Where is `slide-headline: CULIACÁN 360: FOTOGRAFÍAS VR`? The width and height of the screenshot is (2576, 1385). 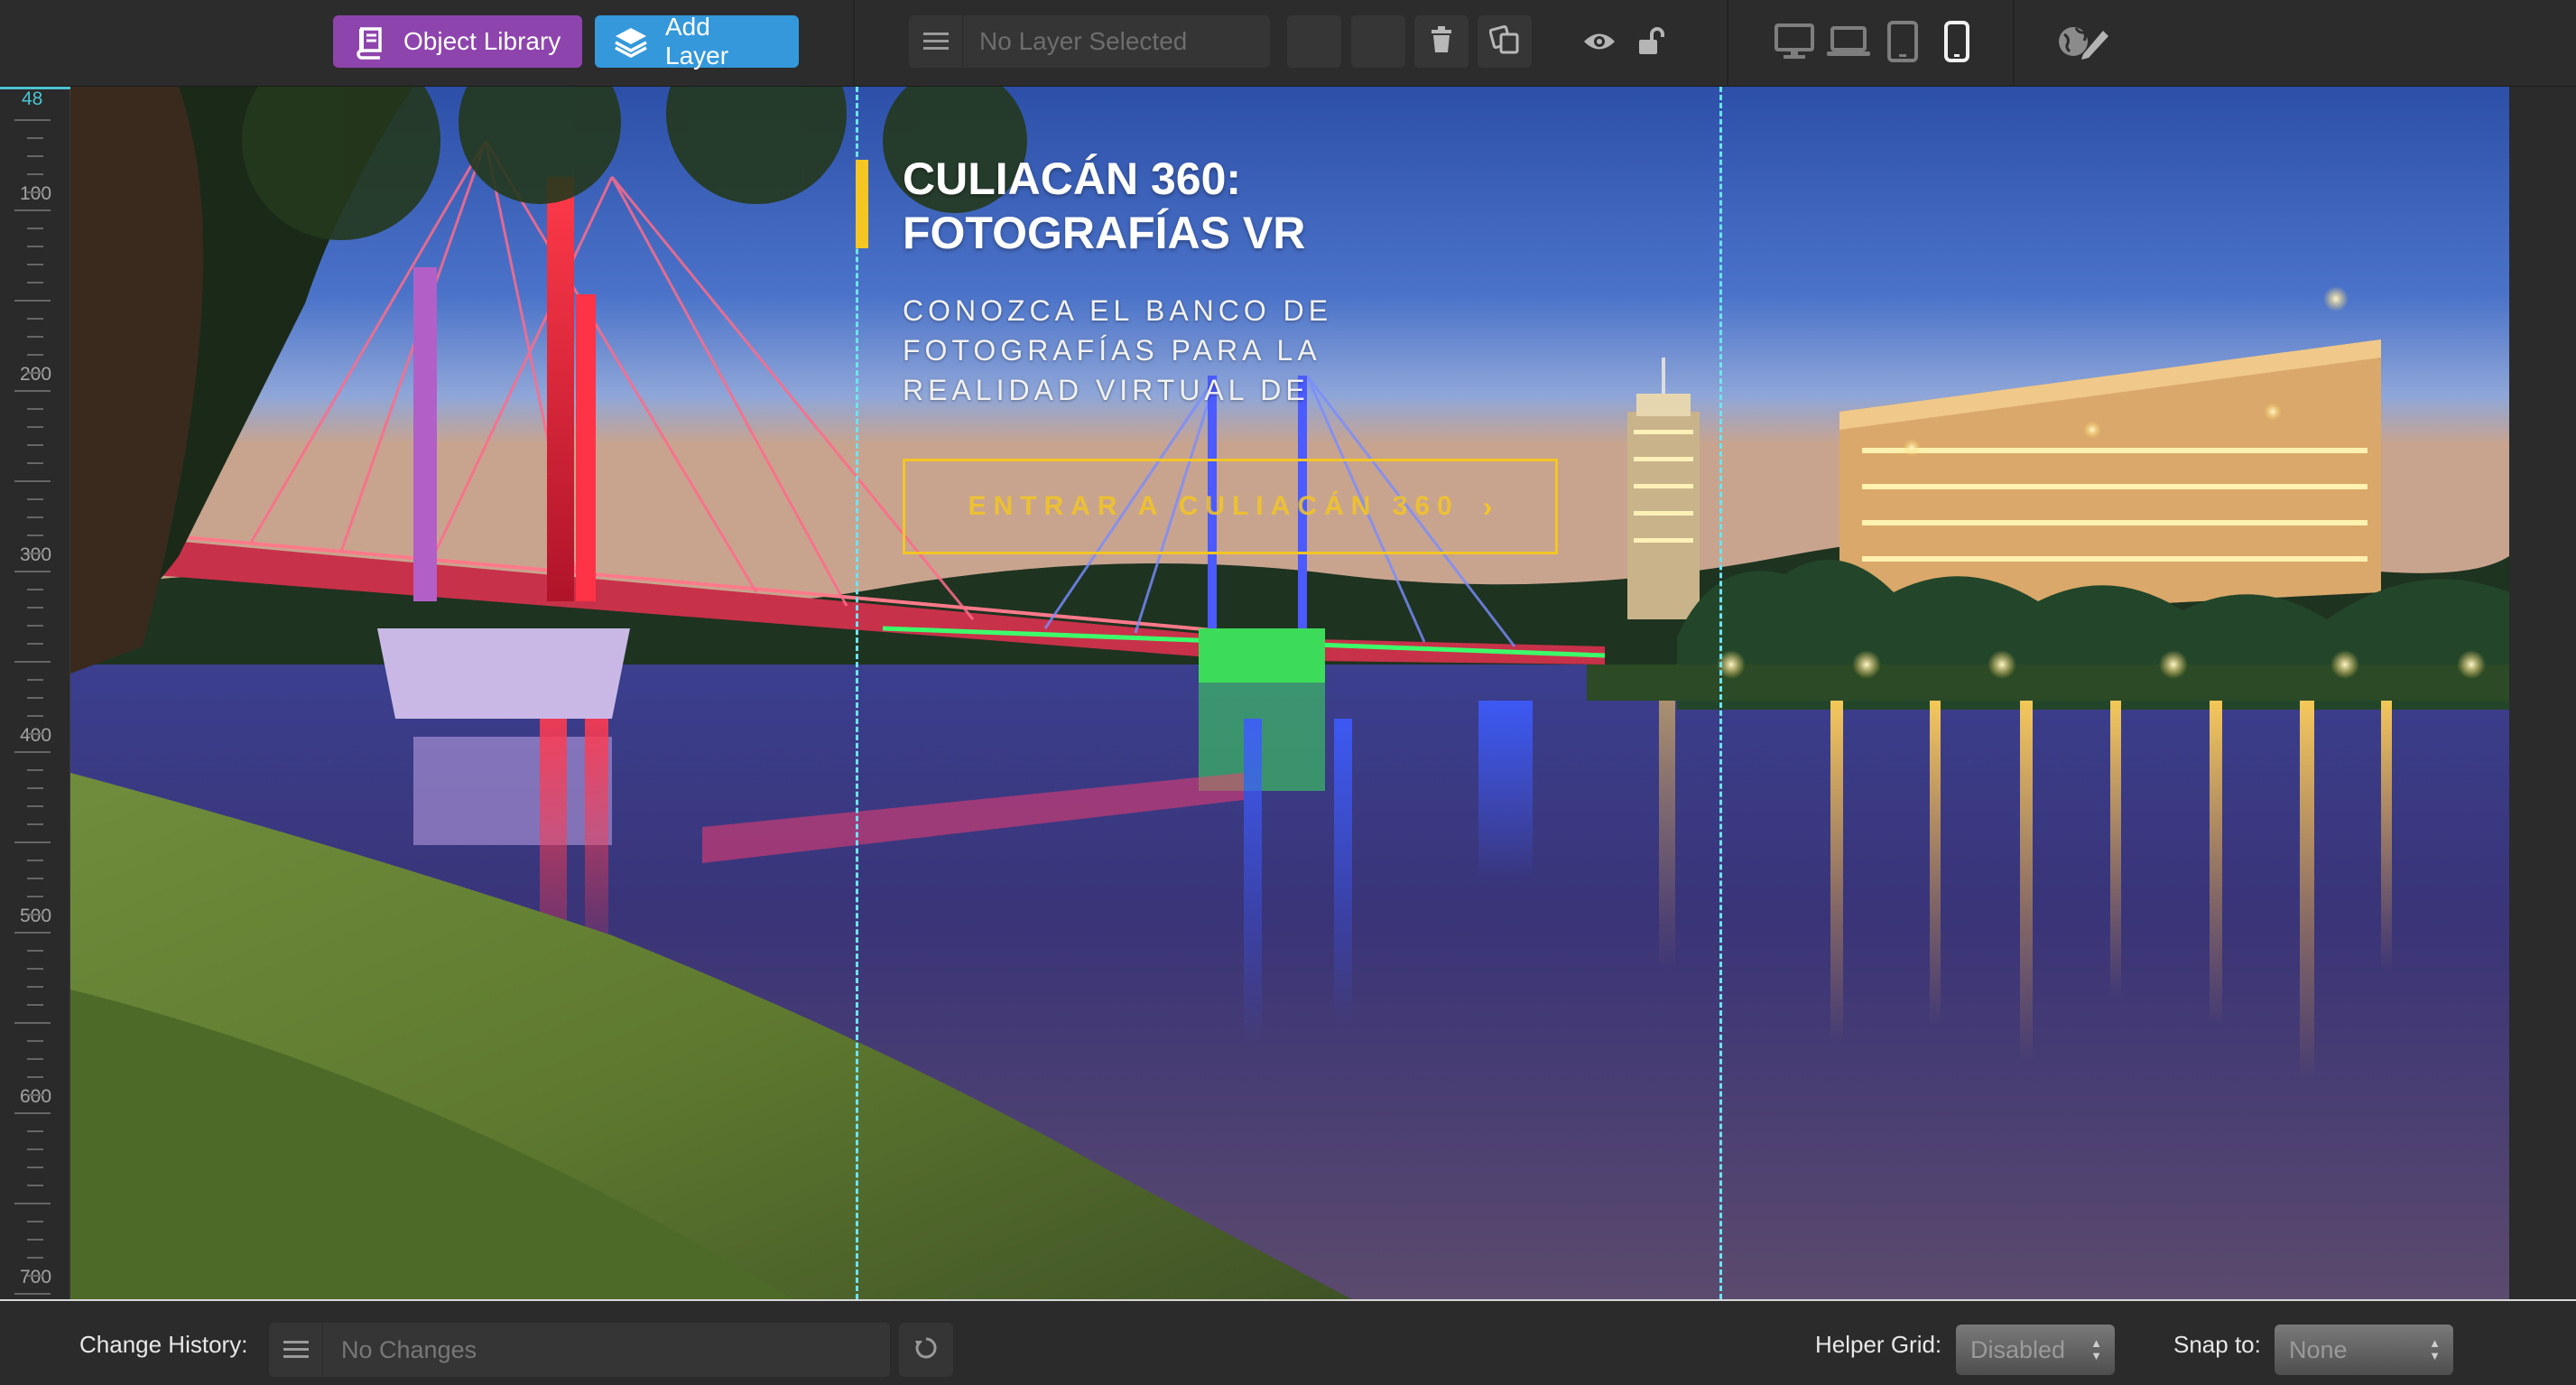
slide-headline: CULIACÁN 360: FOTOGRAFÍAS VR is located at coordinates (1174, 206).